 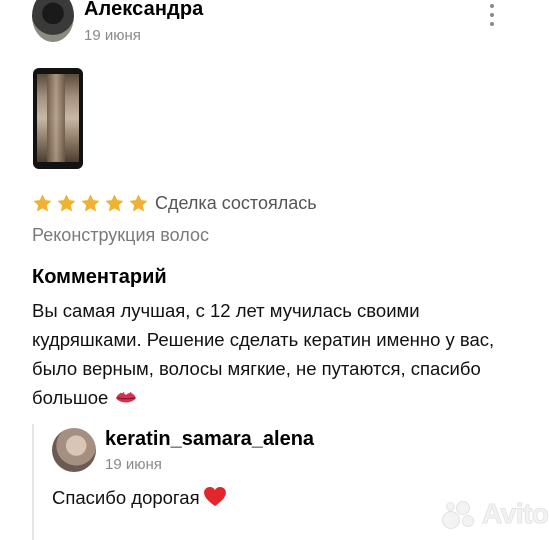 I want to click on reply-divider, so click(x=33, y=482).